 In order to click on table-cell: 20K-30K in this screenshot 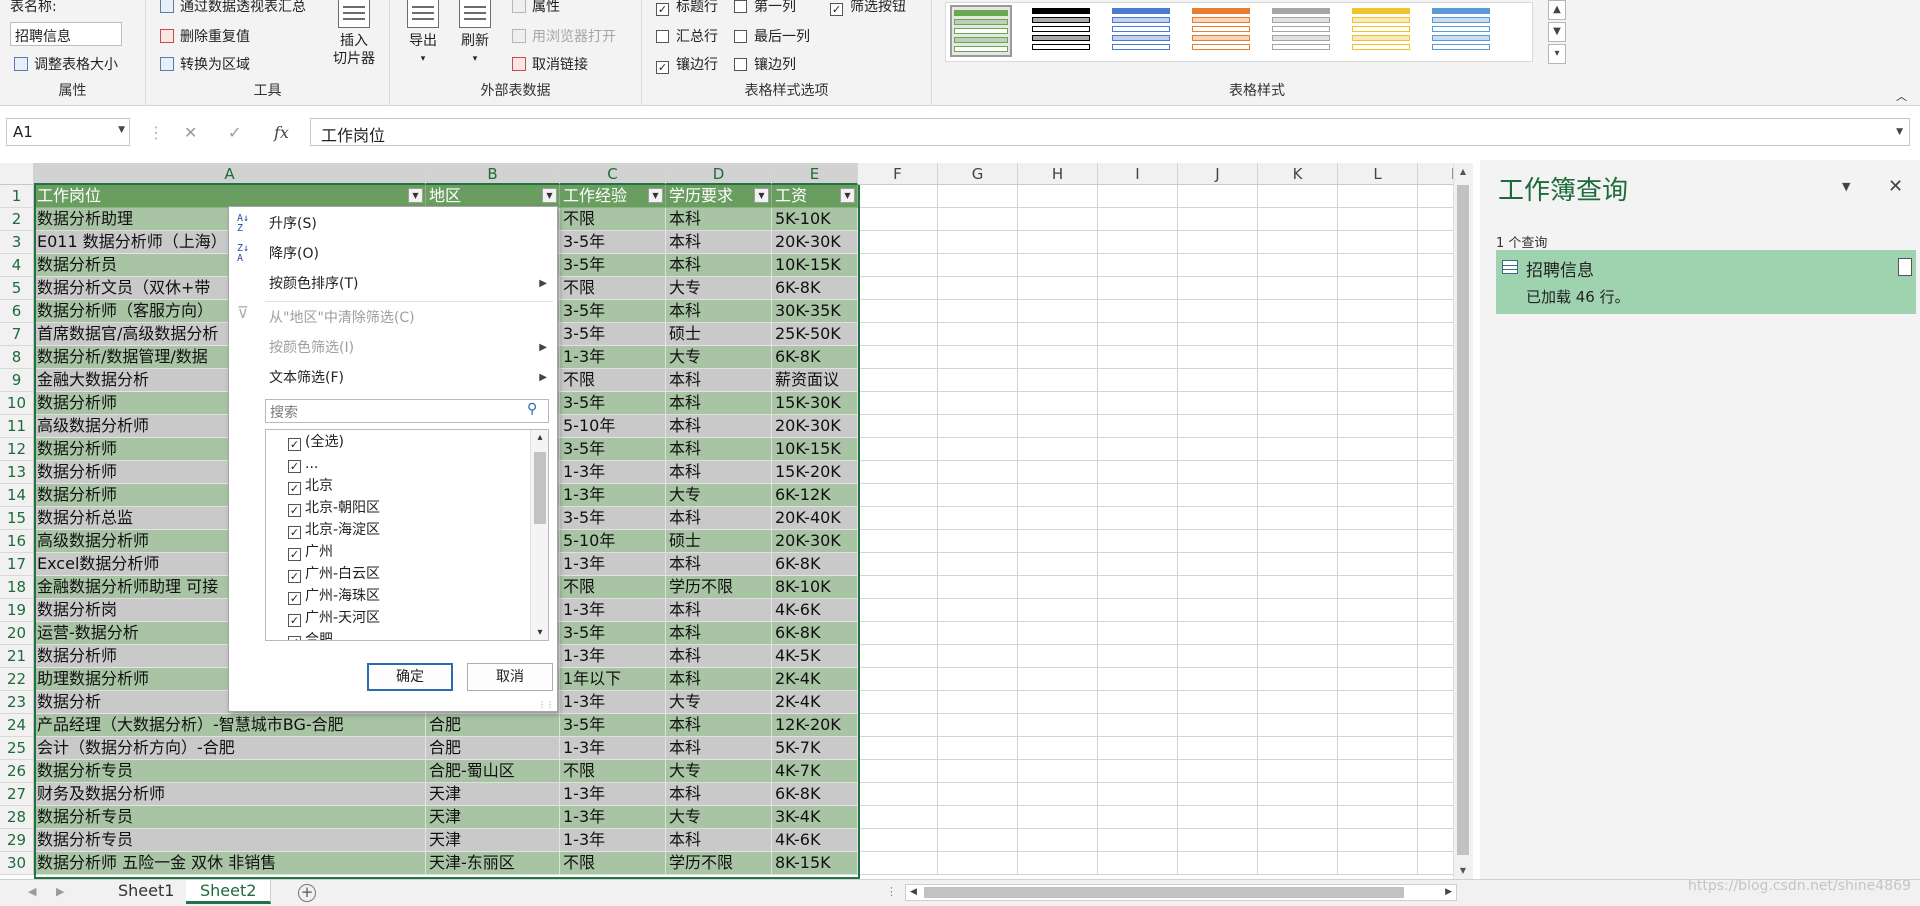, I will do `click(815, 541)`.